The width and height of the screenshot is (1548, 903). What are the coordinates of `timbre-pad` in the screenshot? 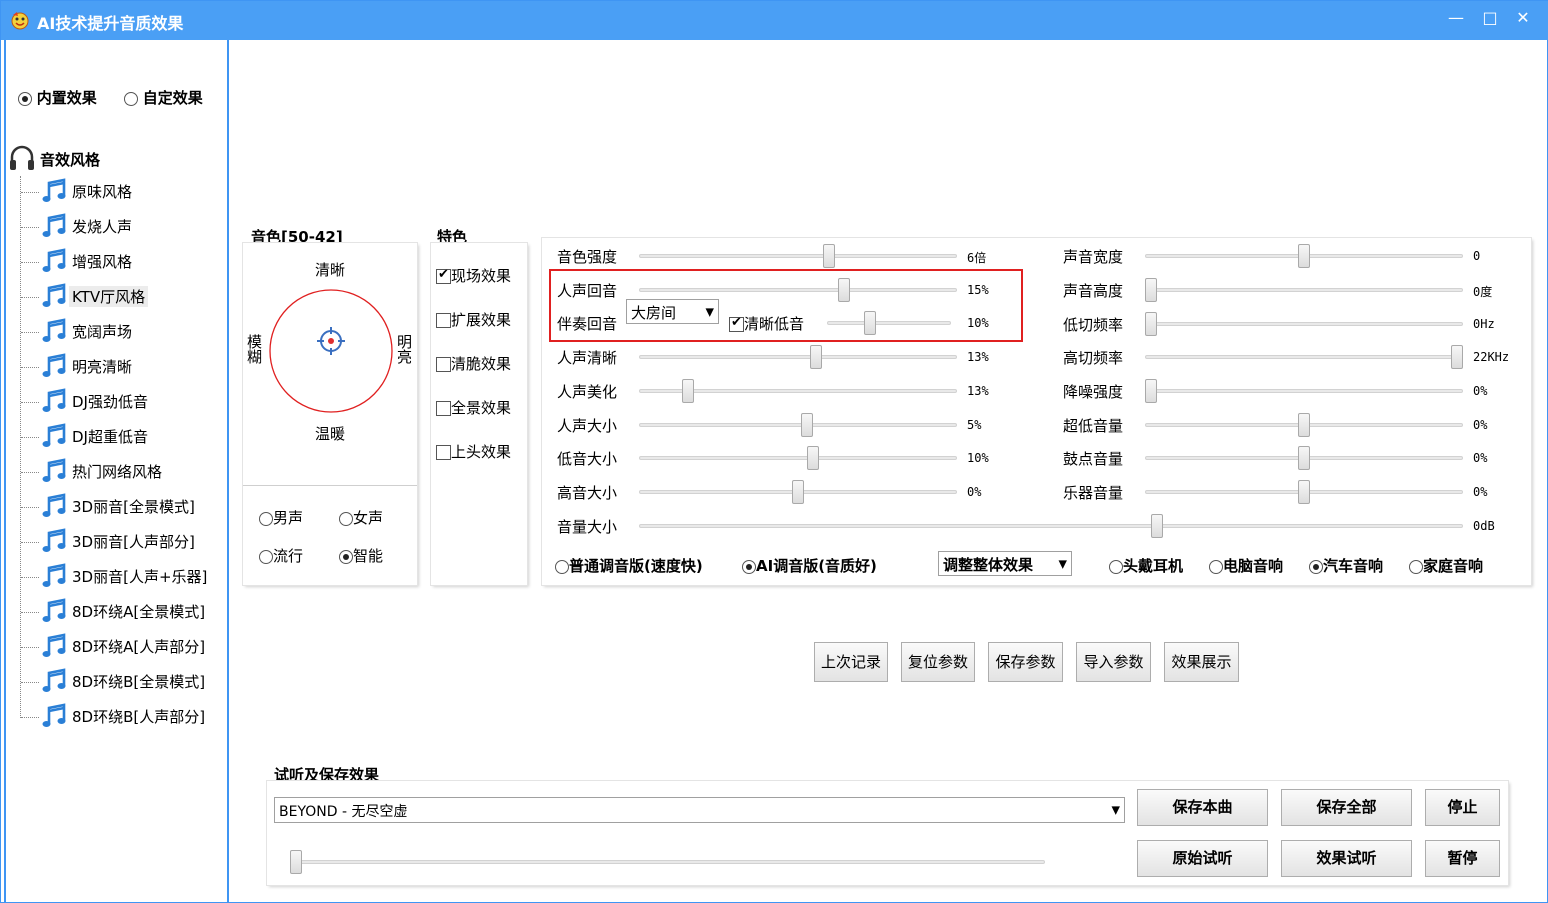 It's located at (331, 351).